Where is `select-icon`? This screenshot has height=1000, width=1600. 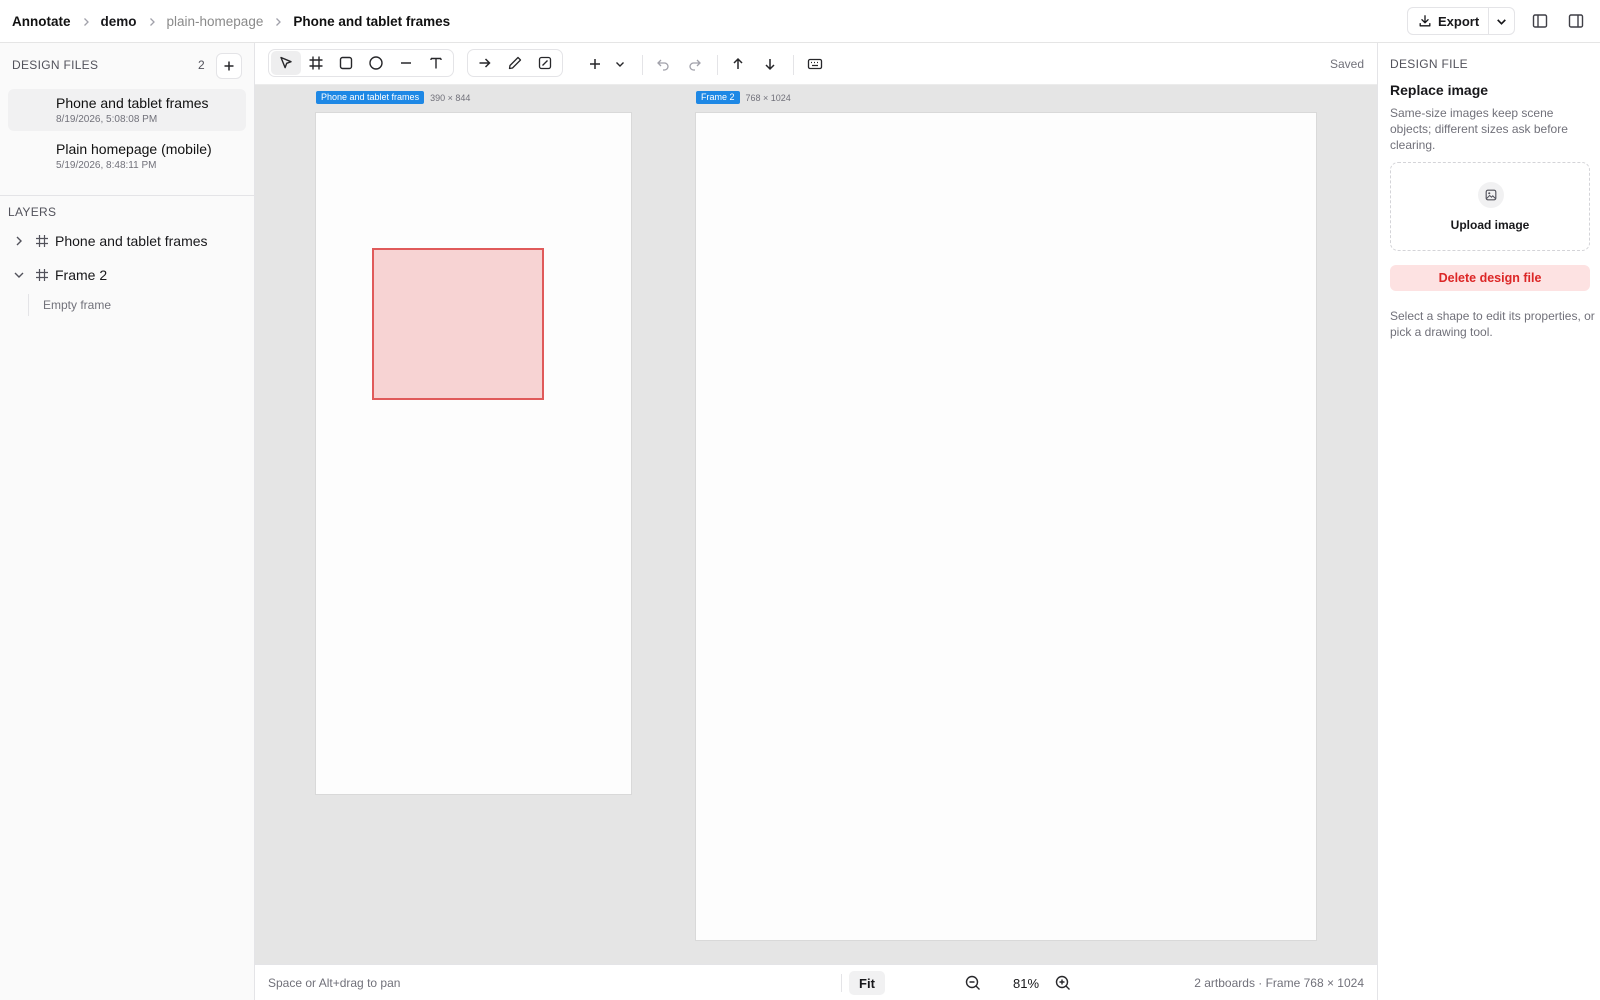
select-icon is located at coordinates (286, 62).